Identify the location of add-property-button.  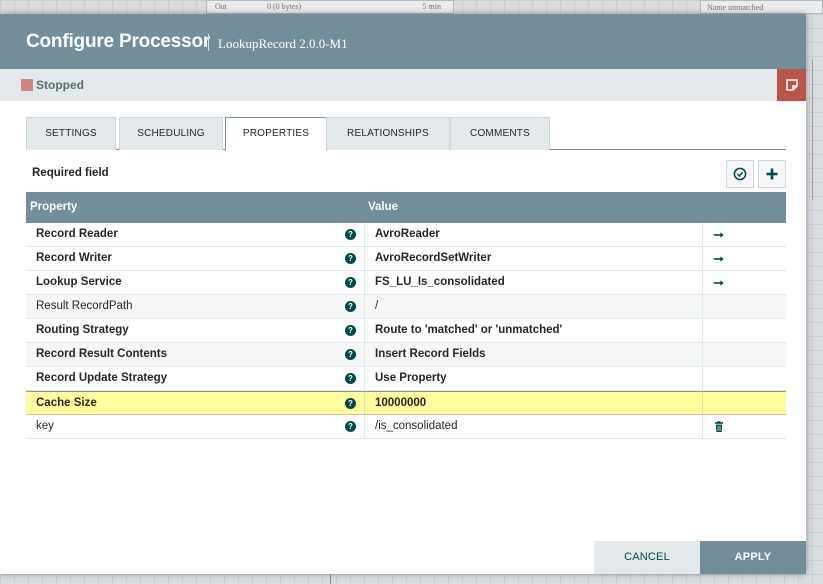
(772, 174).